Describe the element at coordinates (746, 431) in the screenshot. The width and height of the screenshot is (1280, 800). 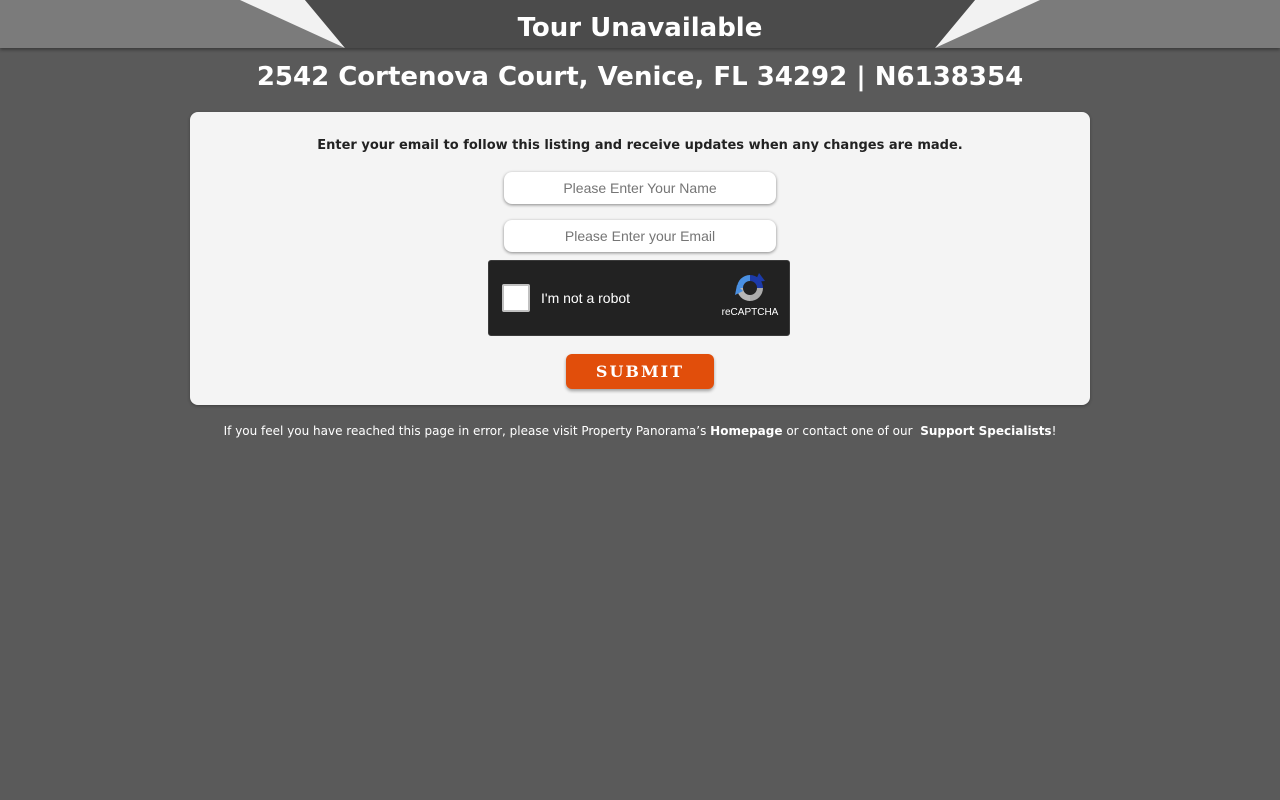
I see `homepage-link: Homepage` at that location.